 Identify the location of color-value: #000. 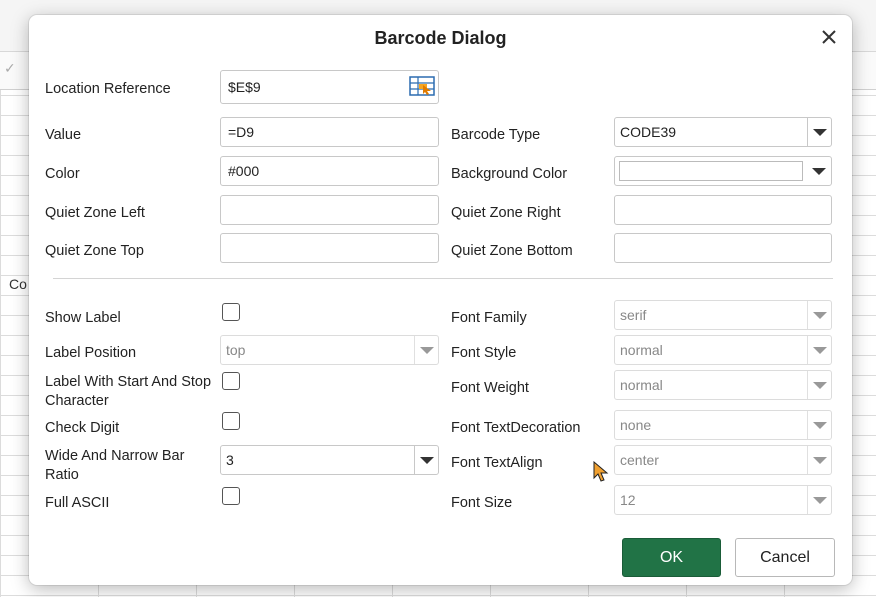
(244, 171).